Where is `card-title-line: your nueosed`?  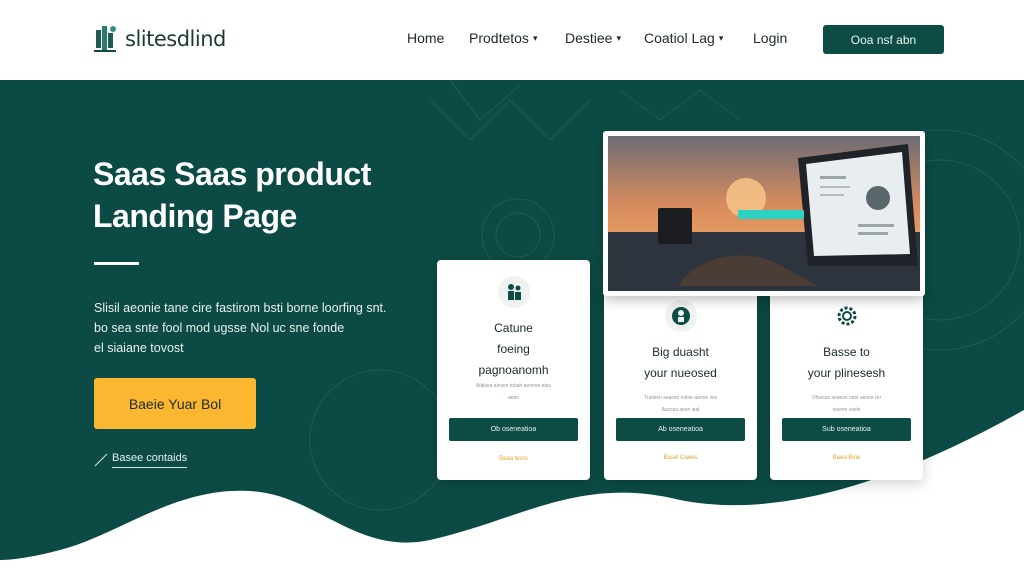 card-title-line: your nueosed is located at coordinates (680, 373).